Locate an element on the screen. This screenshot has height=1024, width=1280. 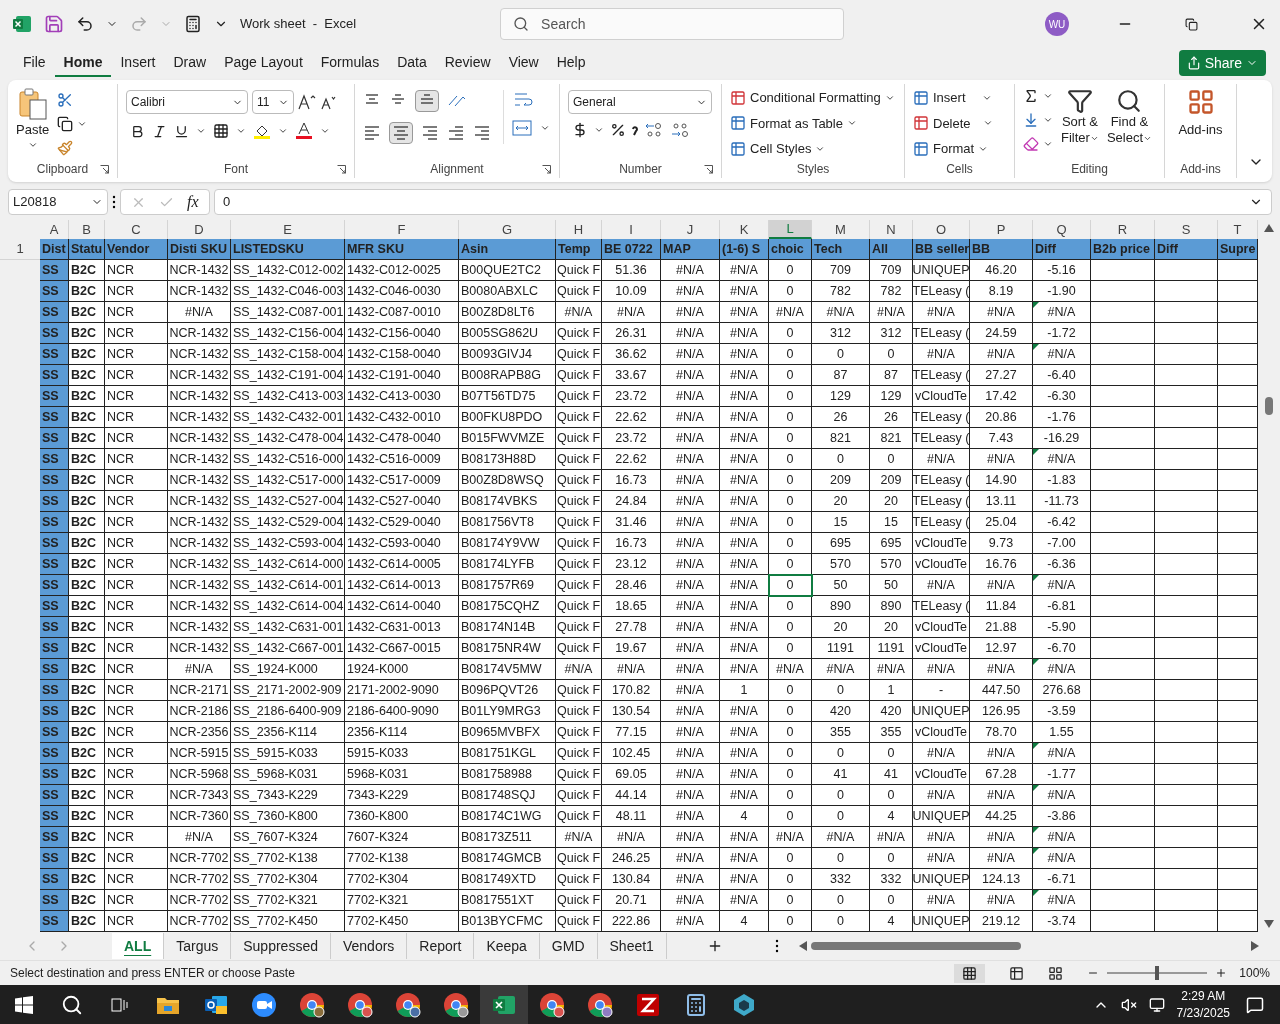
format-as-table-button: Format as Table is located at coordinates (813, 123).